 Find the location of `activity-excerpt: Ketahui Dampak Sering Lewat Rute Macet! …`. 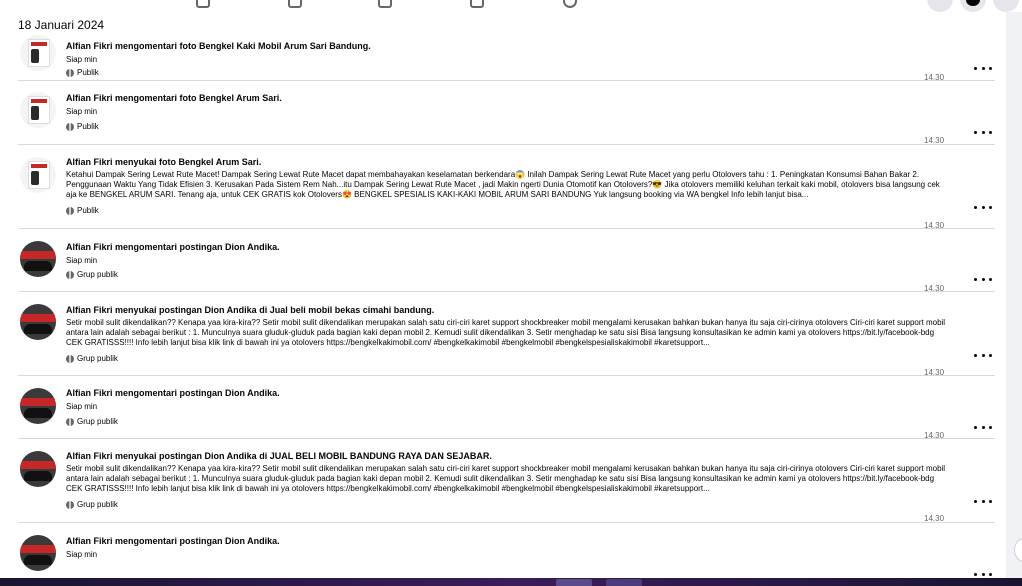

activity-excerpt: Ketahui Dampak Sering Lewat Rute Macet! … is located at coordinates (503, 184).